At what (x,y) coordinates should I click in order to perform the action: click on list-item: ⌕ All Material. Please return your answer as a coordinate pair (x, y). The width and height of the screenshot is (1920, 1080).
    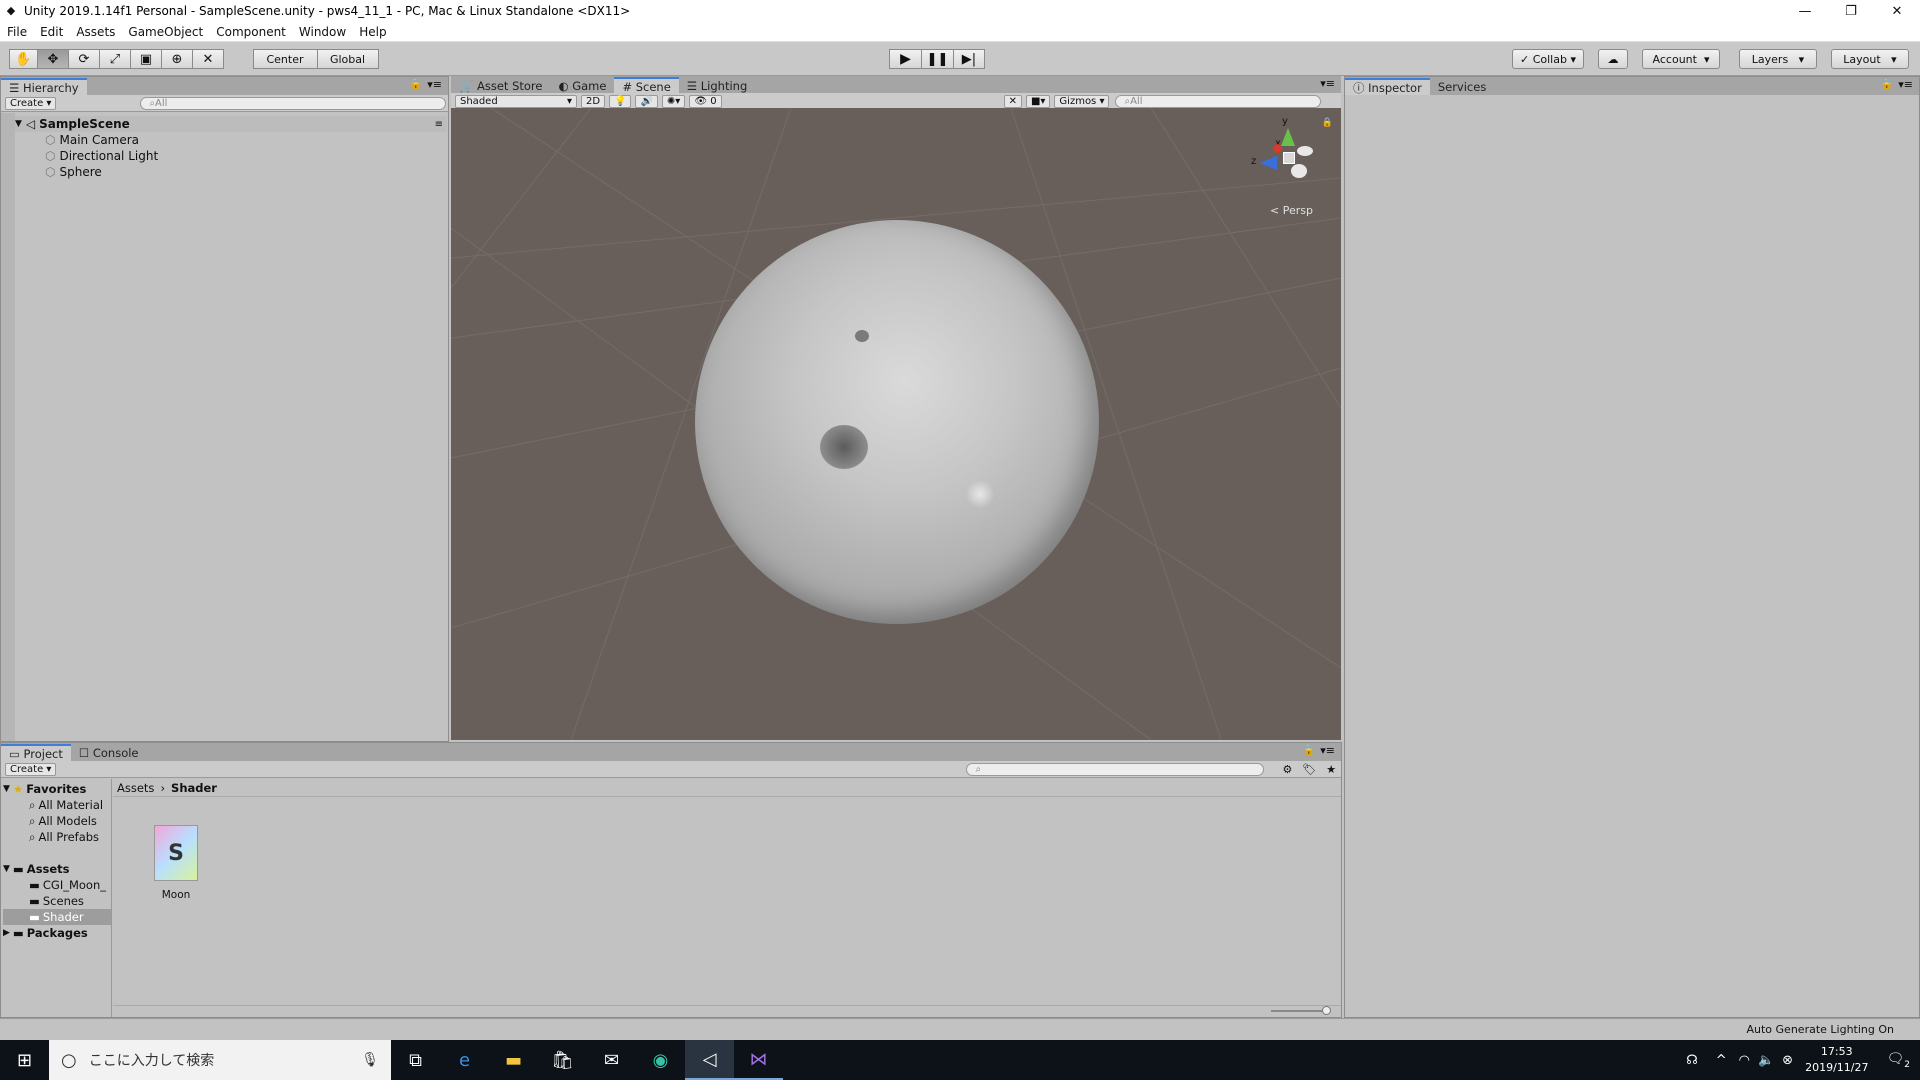
    Looking at the image, I should click on (57, 805).